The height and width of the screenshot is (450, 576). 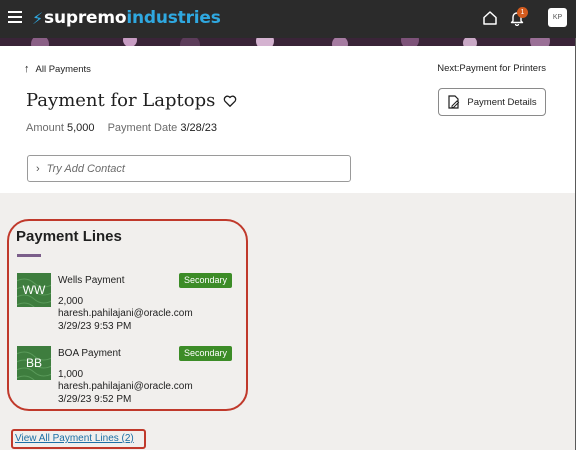 I want to click on add-contact-field: › Try Add Contact, so click(x=189, y=168).